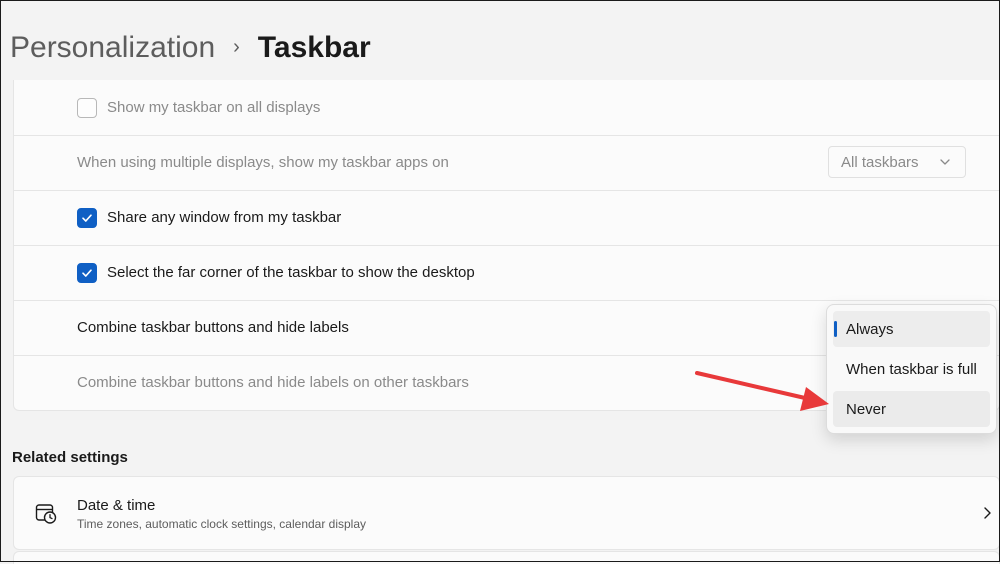  Describe the element at coordinates (116, 505) in the screenshot. I see `related-setting-title: Date & time` at that location.